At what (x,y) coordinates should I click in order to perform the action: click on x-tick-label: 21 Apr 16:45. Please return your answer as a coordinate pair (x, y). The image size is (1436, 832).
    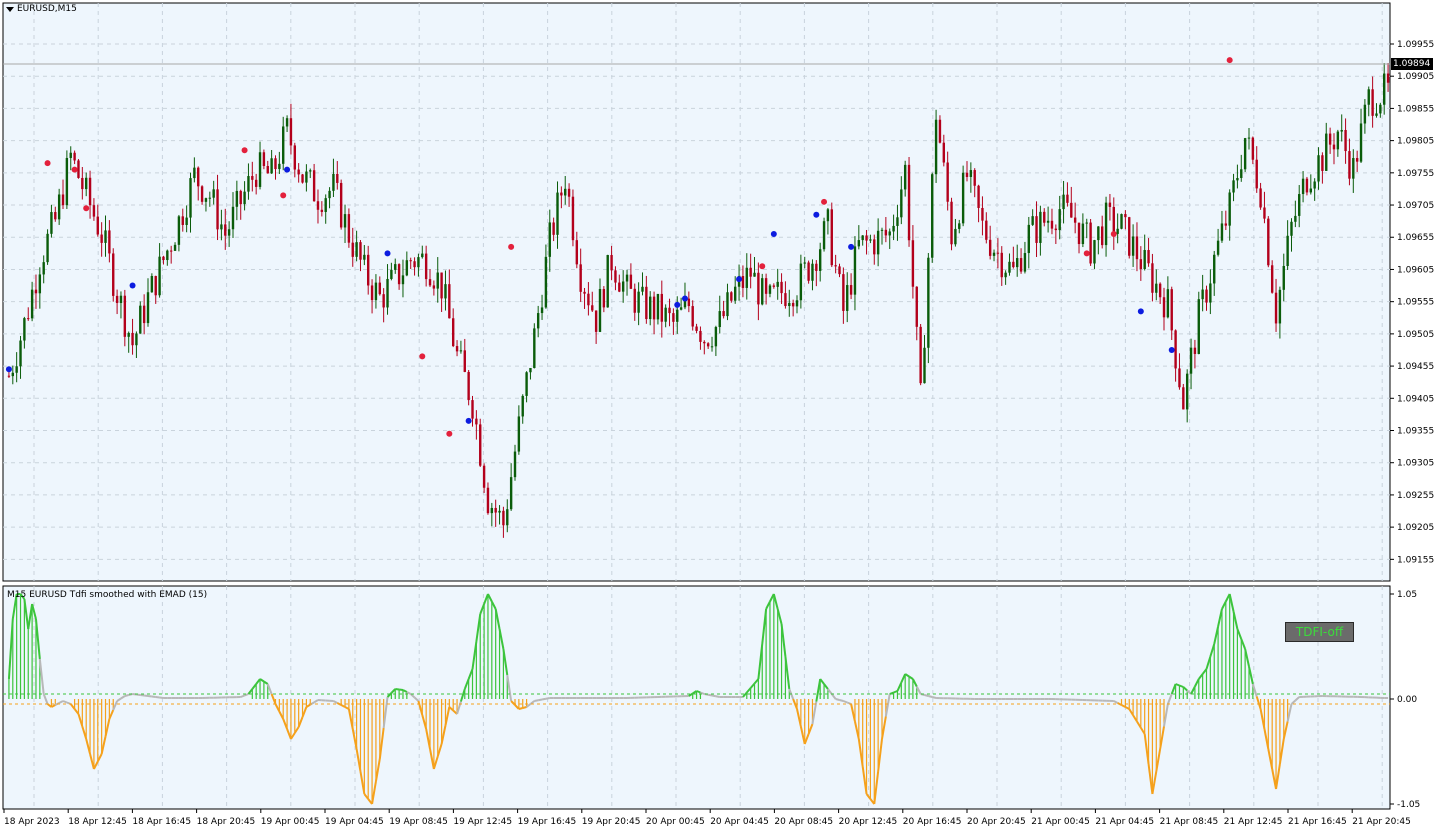
    Looking at the image, I should click on (1317, 822).